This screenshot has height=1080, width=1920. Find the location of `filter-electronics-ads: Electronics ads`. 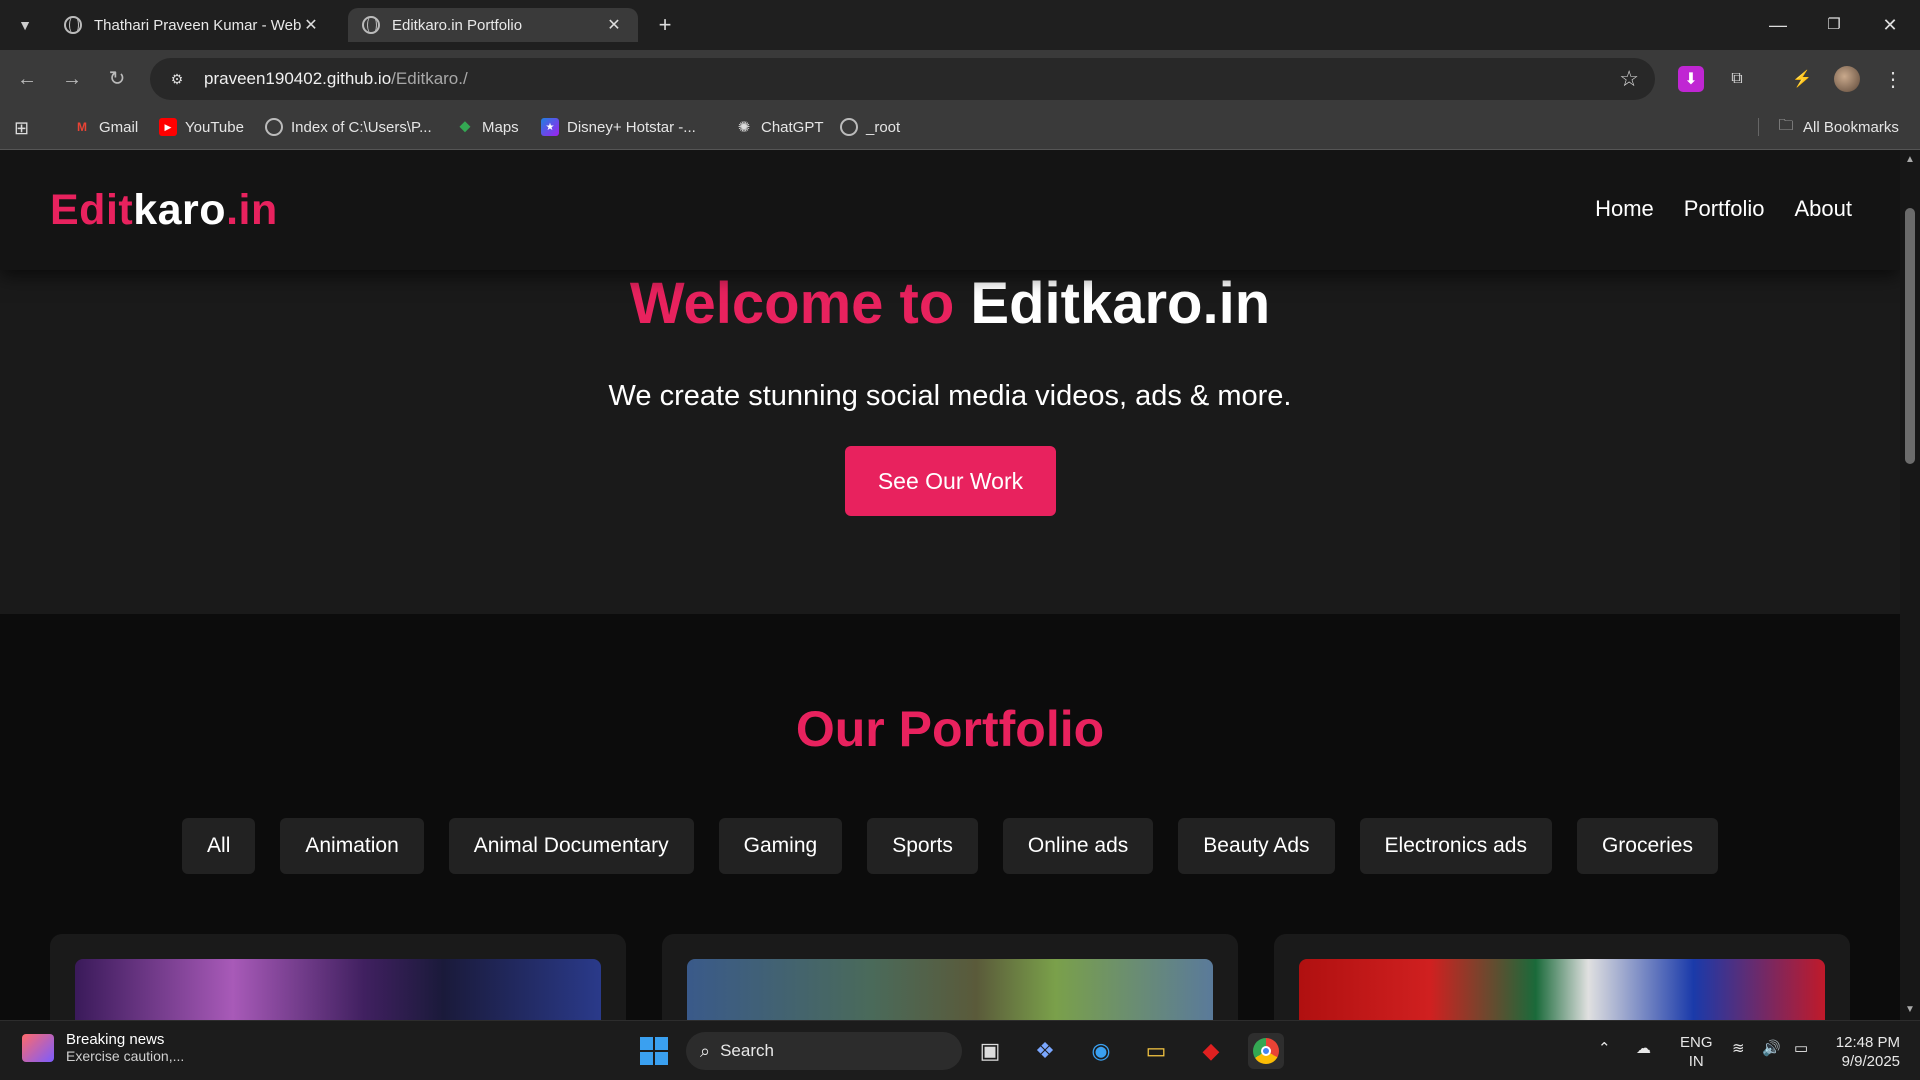

filter-electronics-ads: Electronics ads is located at coordinates (1455, 846).